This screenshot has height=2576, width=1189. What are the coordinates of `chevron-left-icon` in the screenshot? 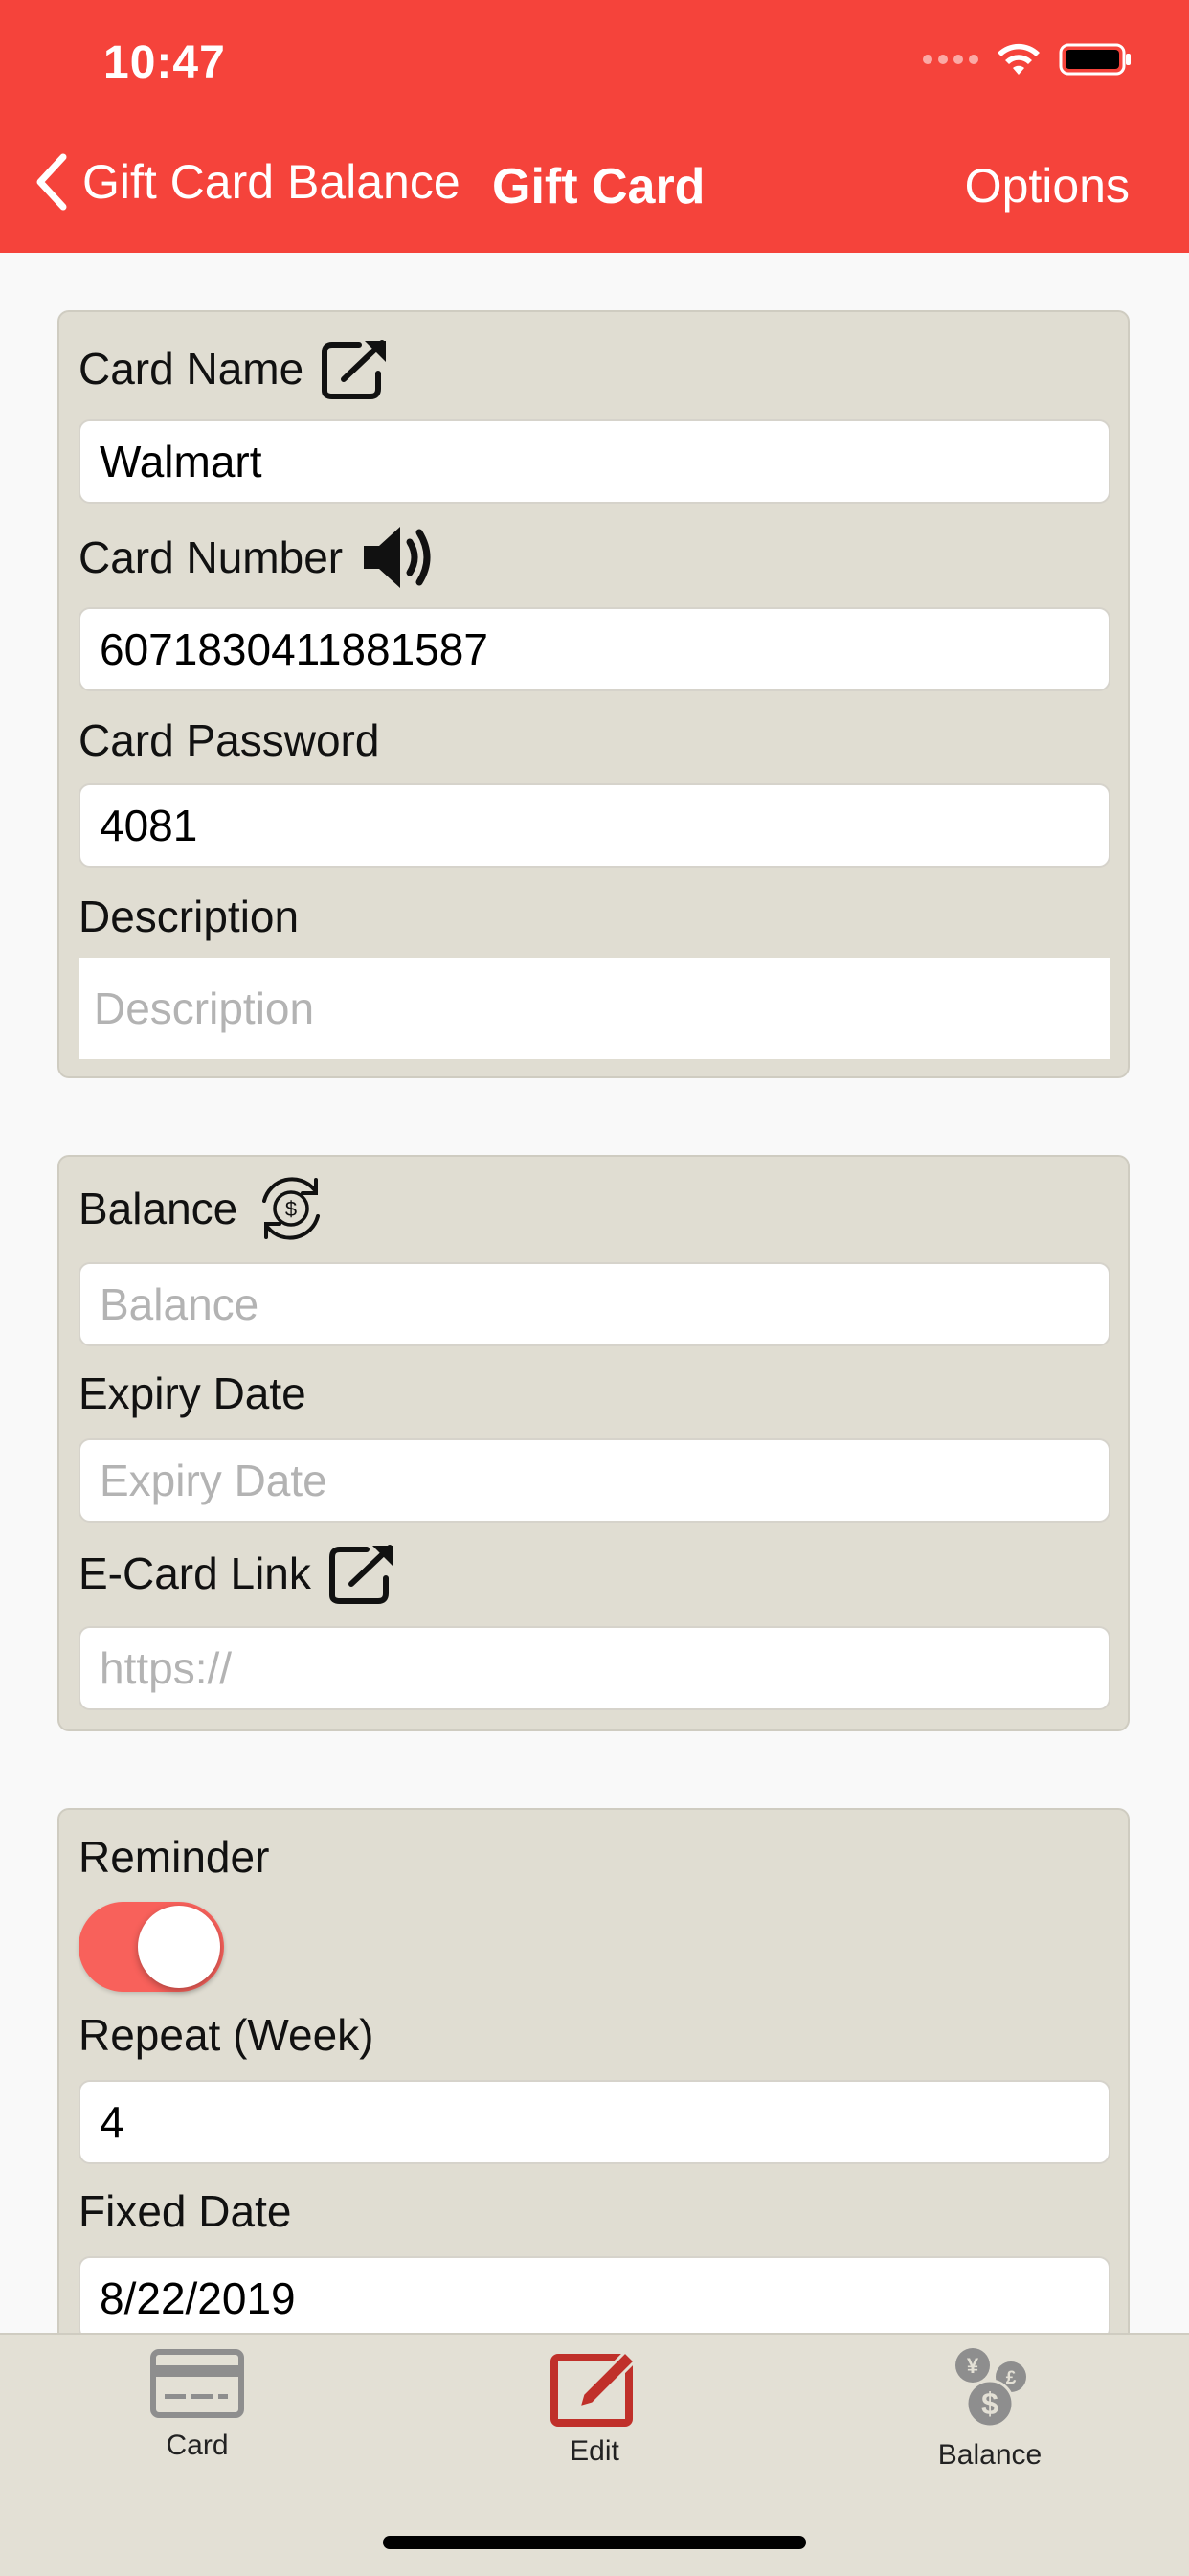 It's located at (51, 182).